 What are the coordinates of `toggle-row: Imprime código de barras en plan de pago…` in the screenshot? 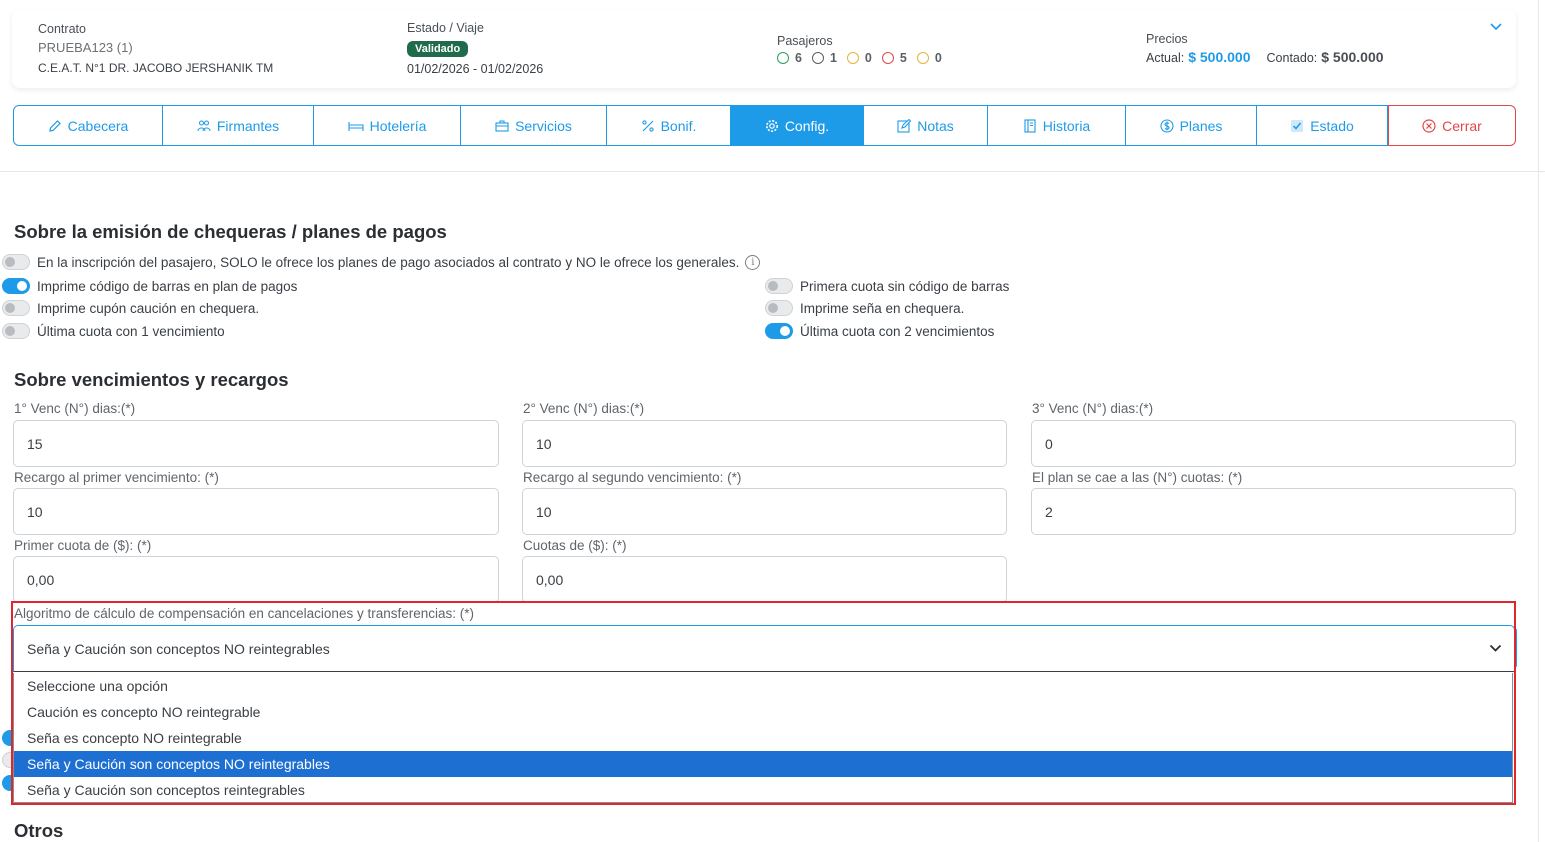 It's located at (149, 286).